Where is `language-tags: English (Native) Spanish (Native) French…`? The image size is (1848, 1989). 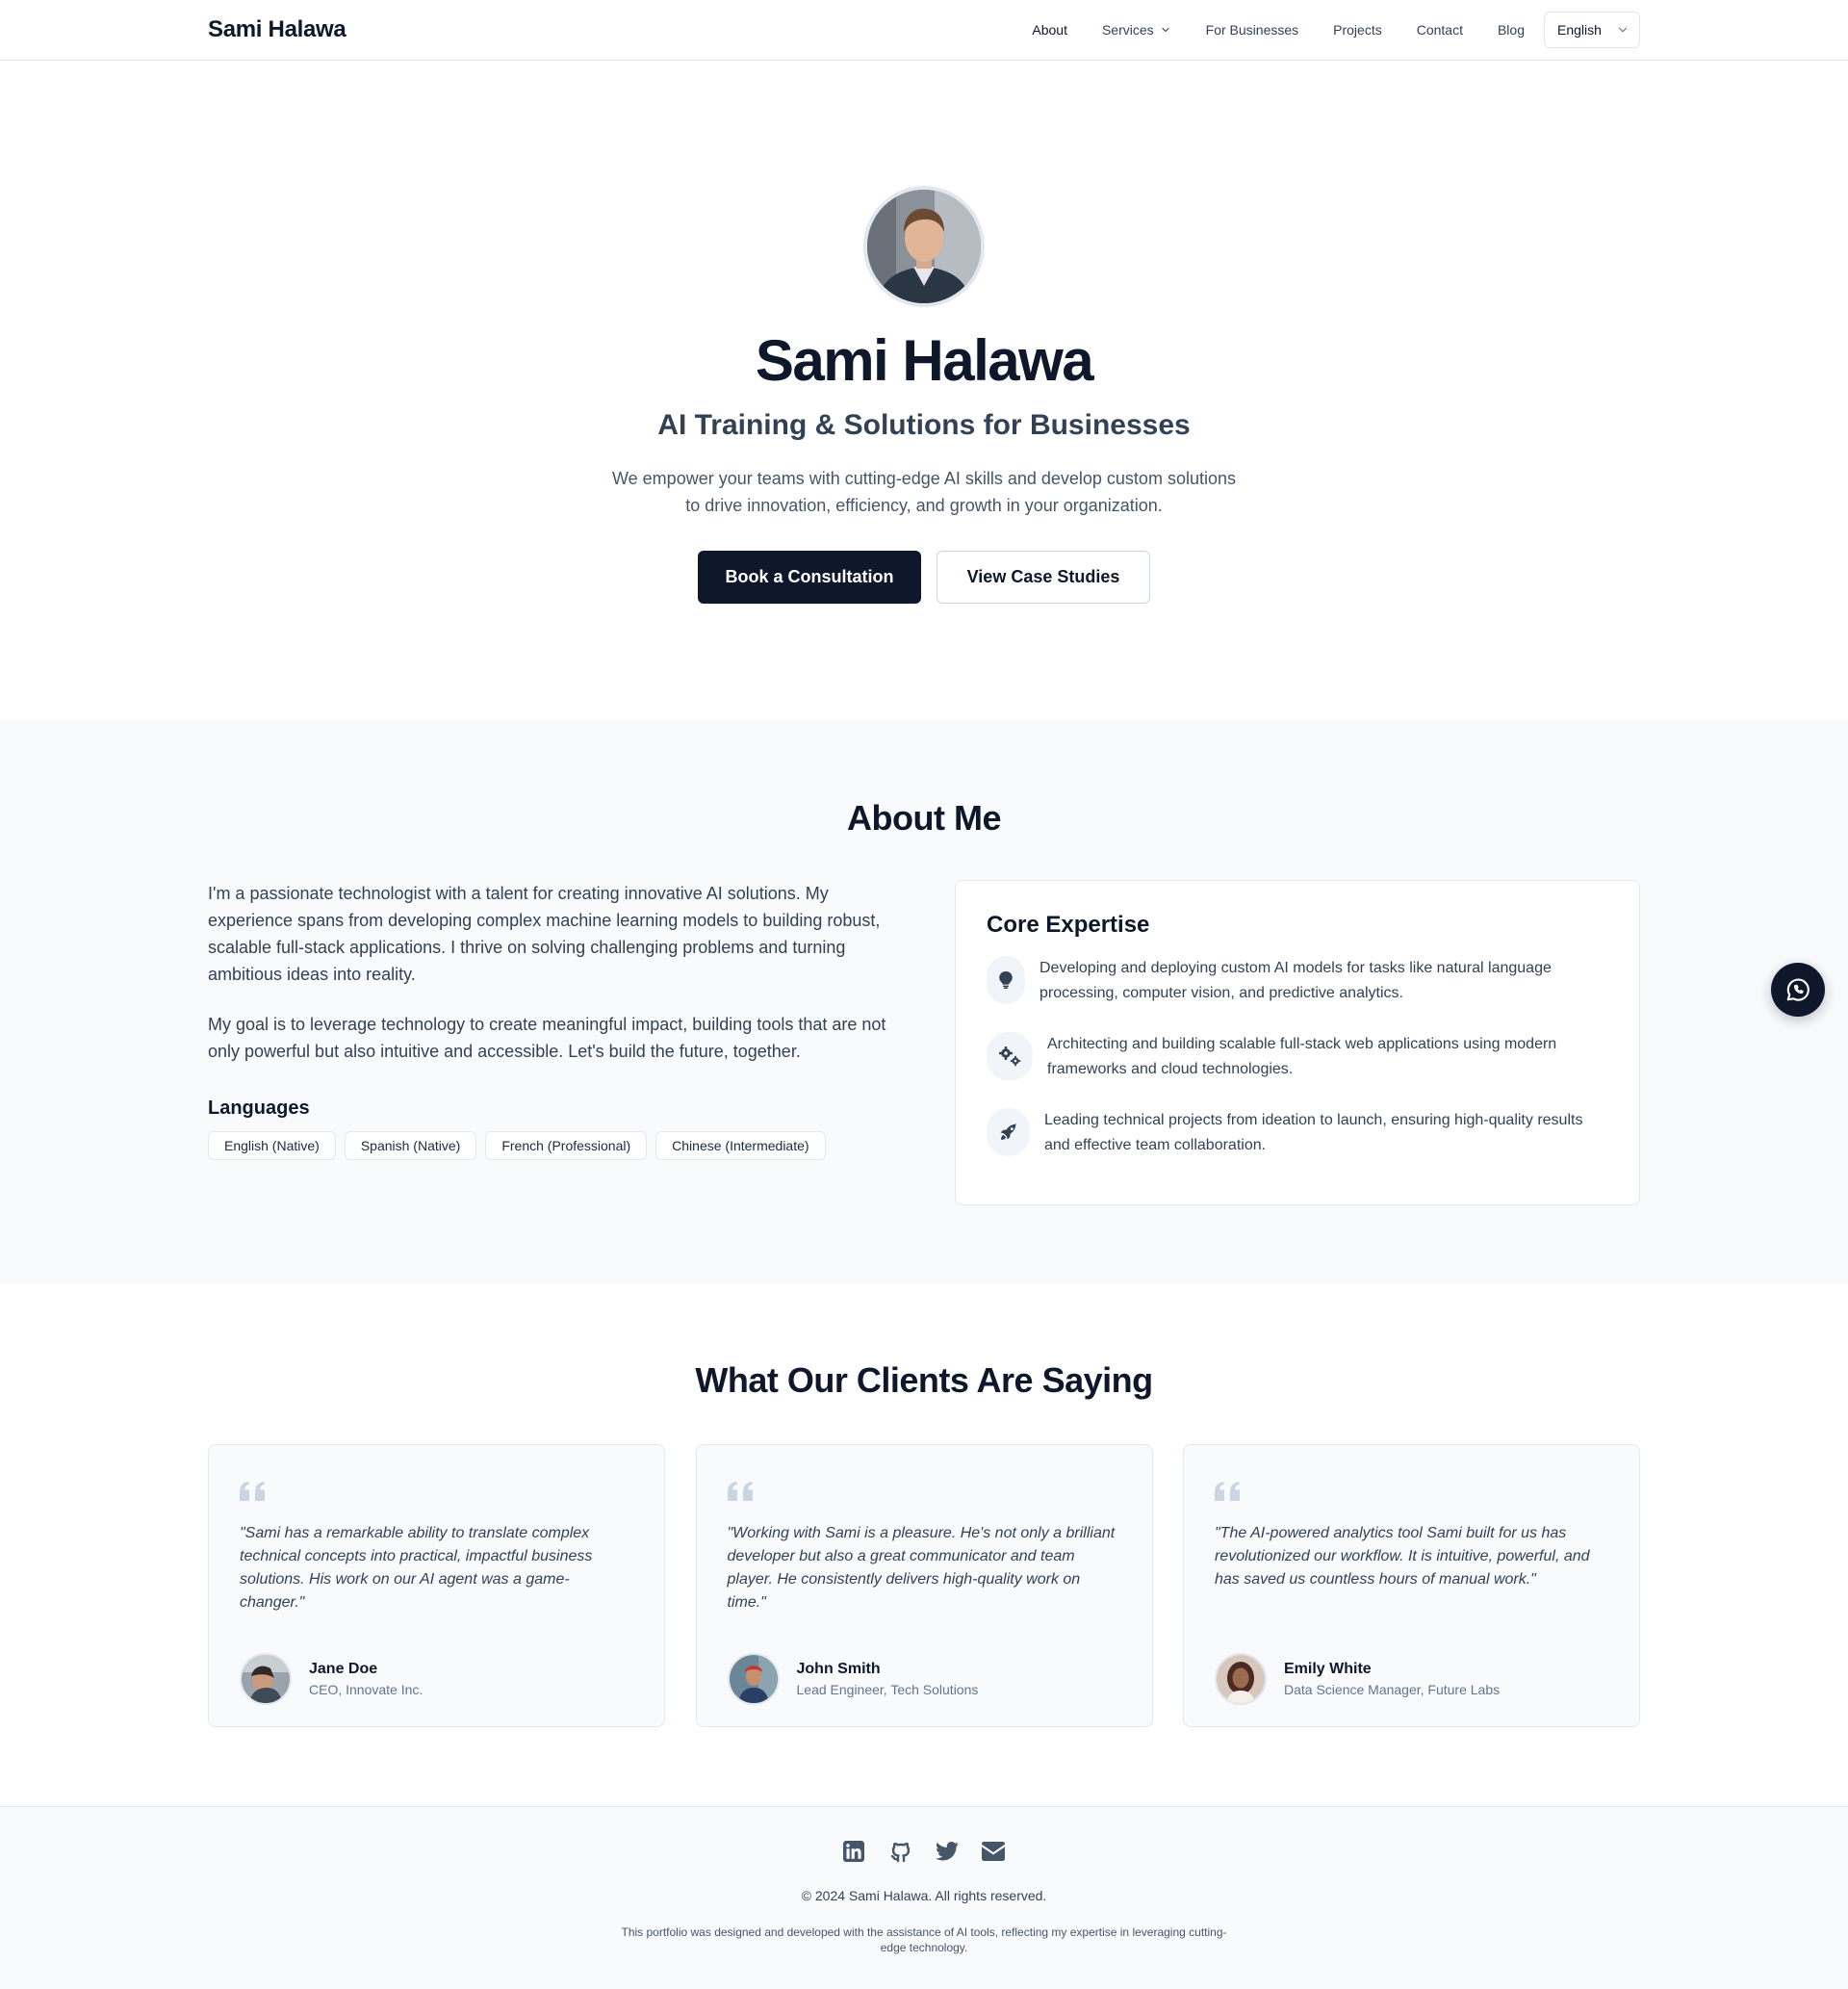
language-tags: English (Native) Spanish (Native) French… is located at coordinates (554, 1146).